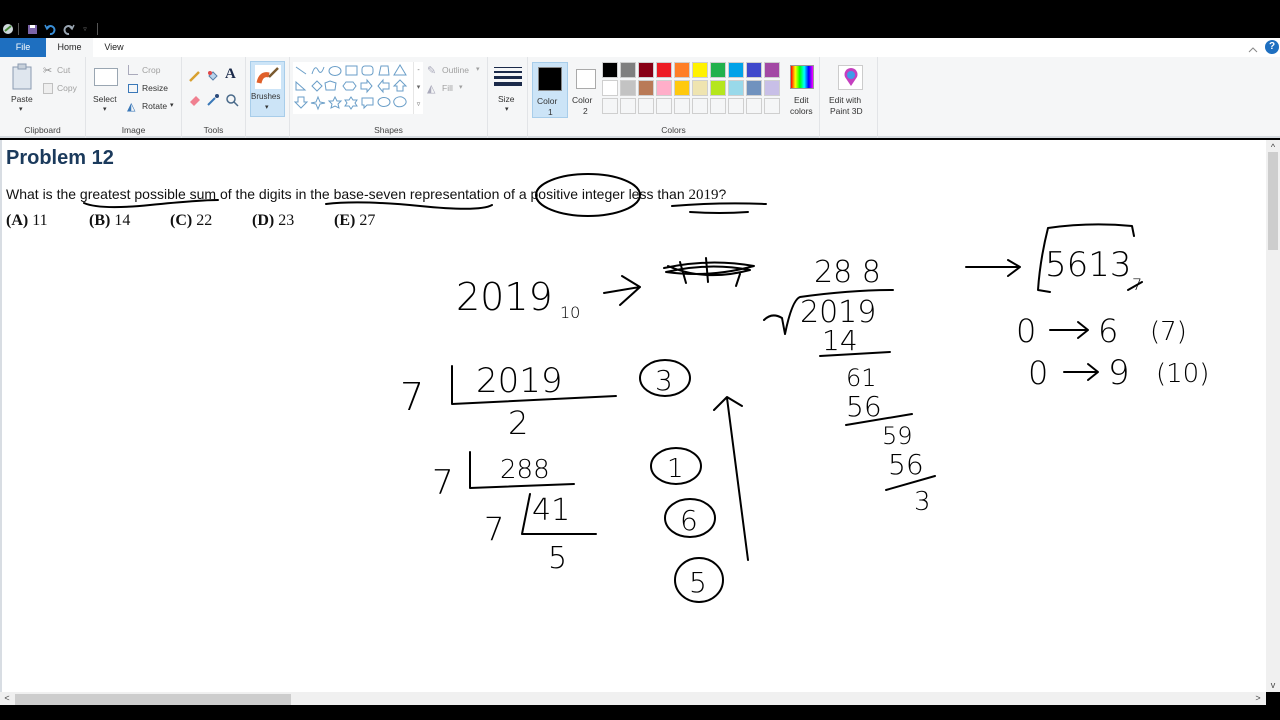 This screenshot has width=1280, height=720. I want to click on resize-button: Resize, so click(152, 89).